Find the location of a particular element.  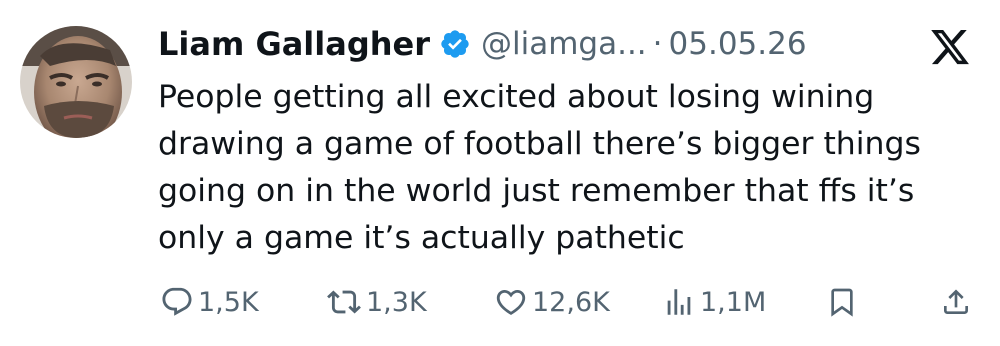

tweet-header: Liam Gallagher @liamga... · 05.05.26 is located at coordinates (482, 44).